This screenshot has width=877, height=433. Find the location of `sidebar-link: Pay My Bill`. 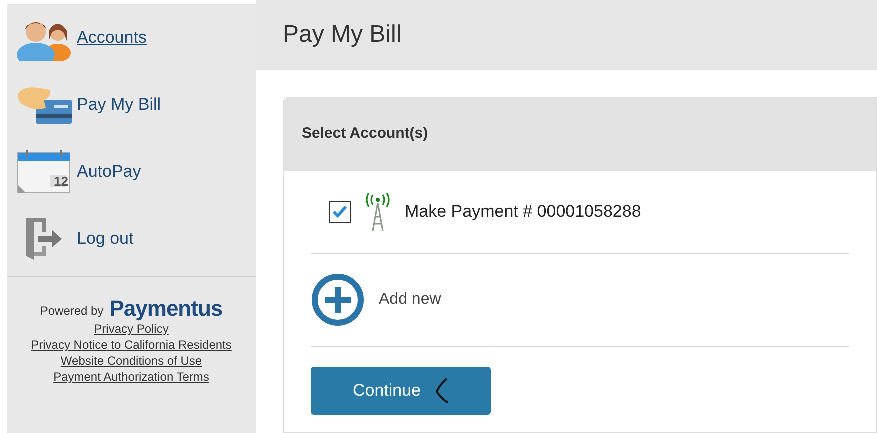

sidebar-link: Pay My Bill is located at coordinates (119, 105).